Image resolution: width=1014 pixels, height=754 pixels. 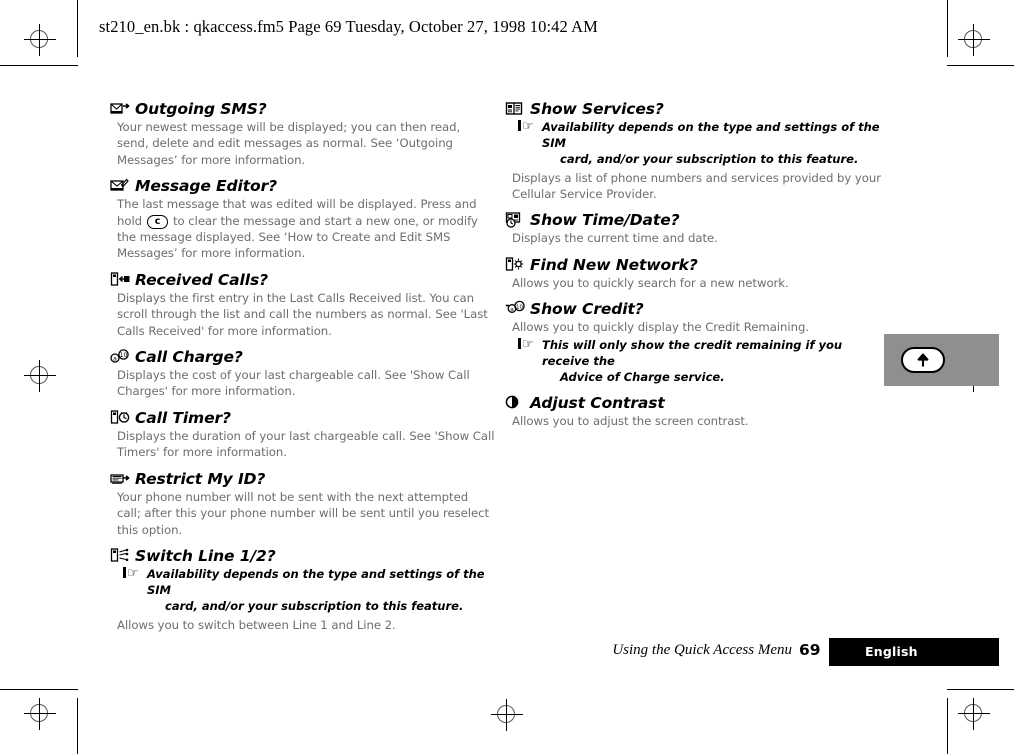 I want to click on show-credit-icon: a 10, so click(x=515, y=309).